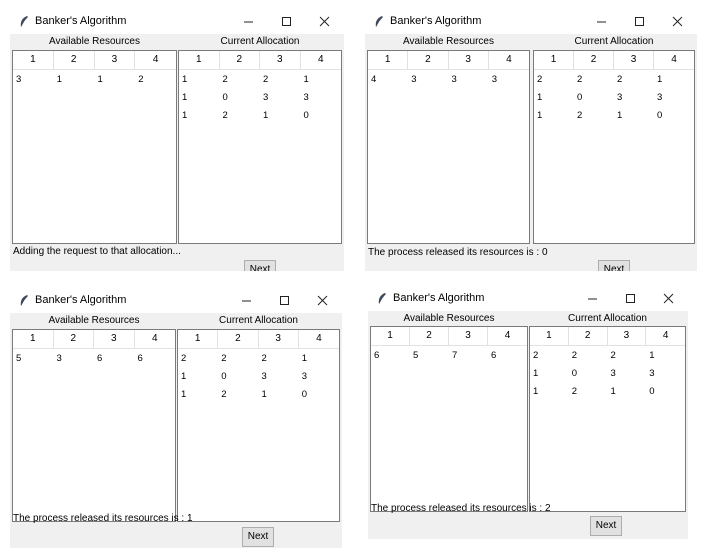  I want to click on available-resources-cell: 1, so click(100, 79).